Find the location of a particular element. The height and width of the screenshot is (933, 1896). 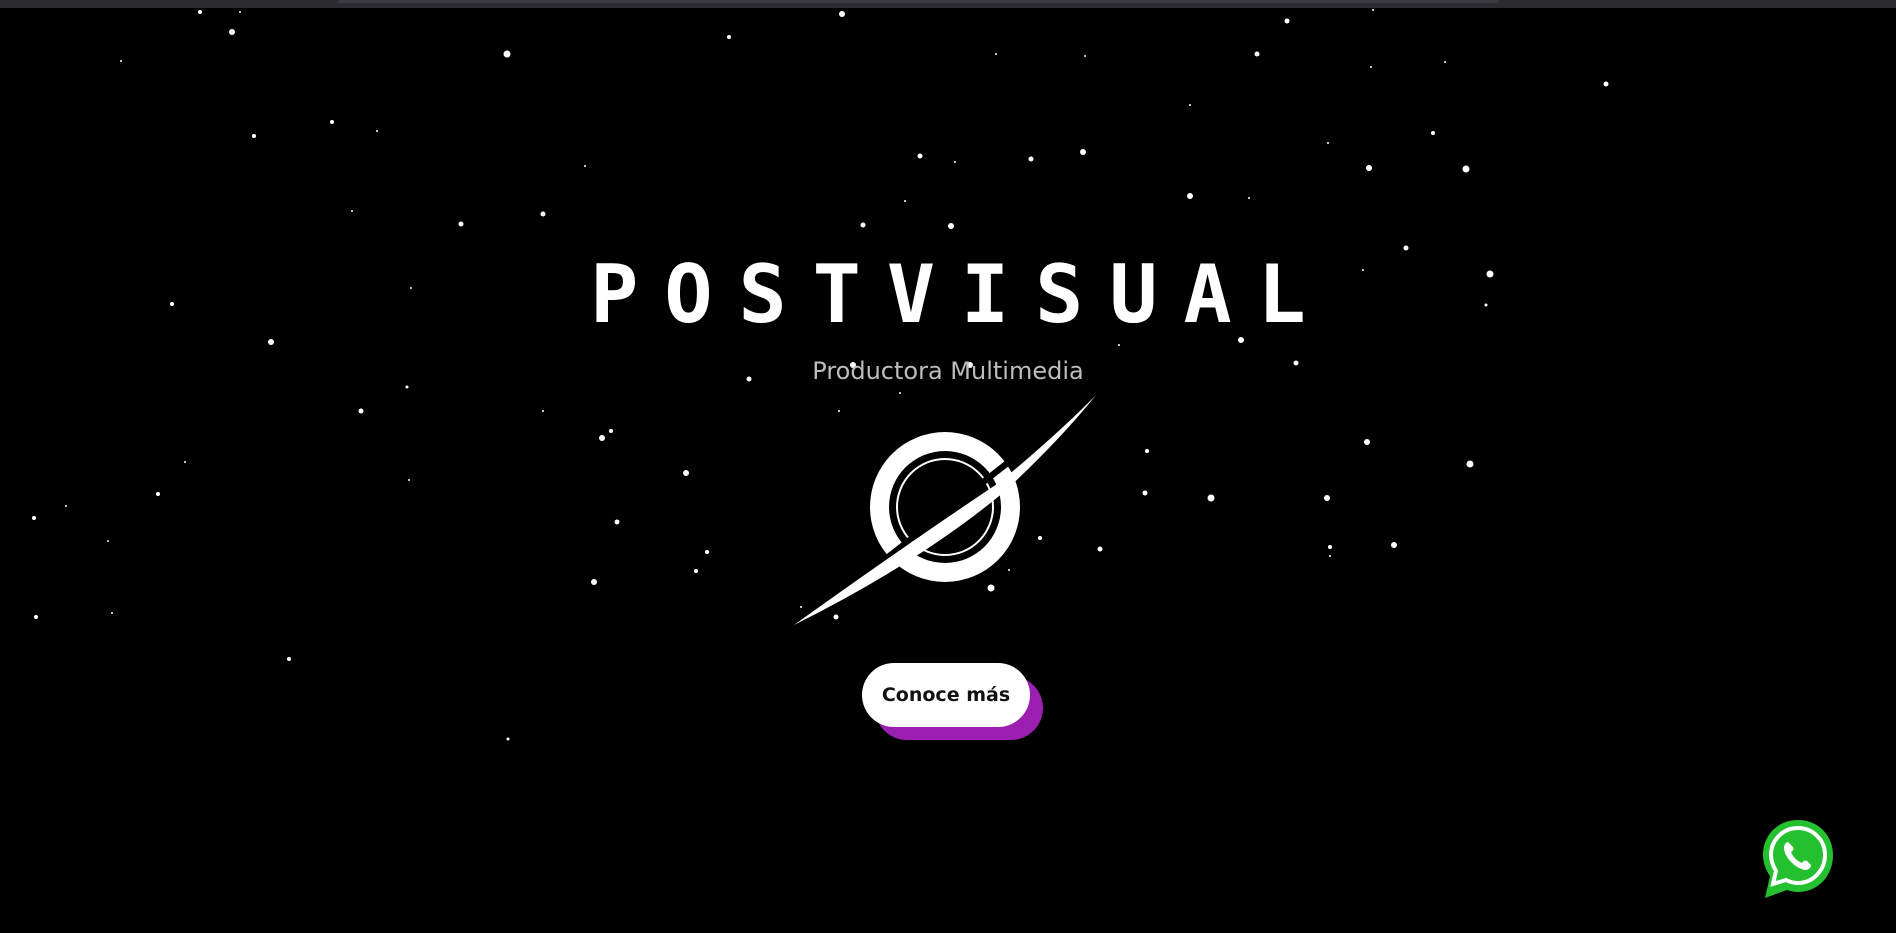

learn-more-button: Conoce más is located at coordinates (946, 695).